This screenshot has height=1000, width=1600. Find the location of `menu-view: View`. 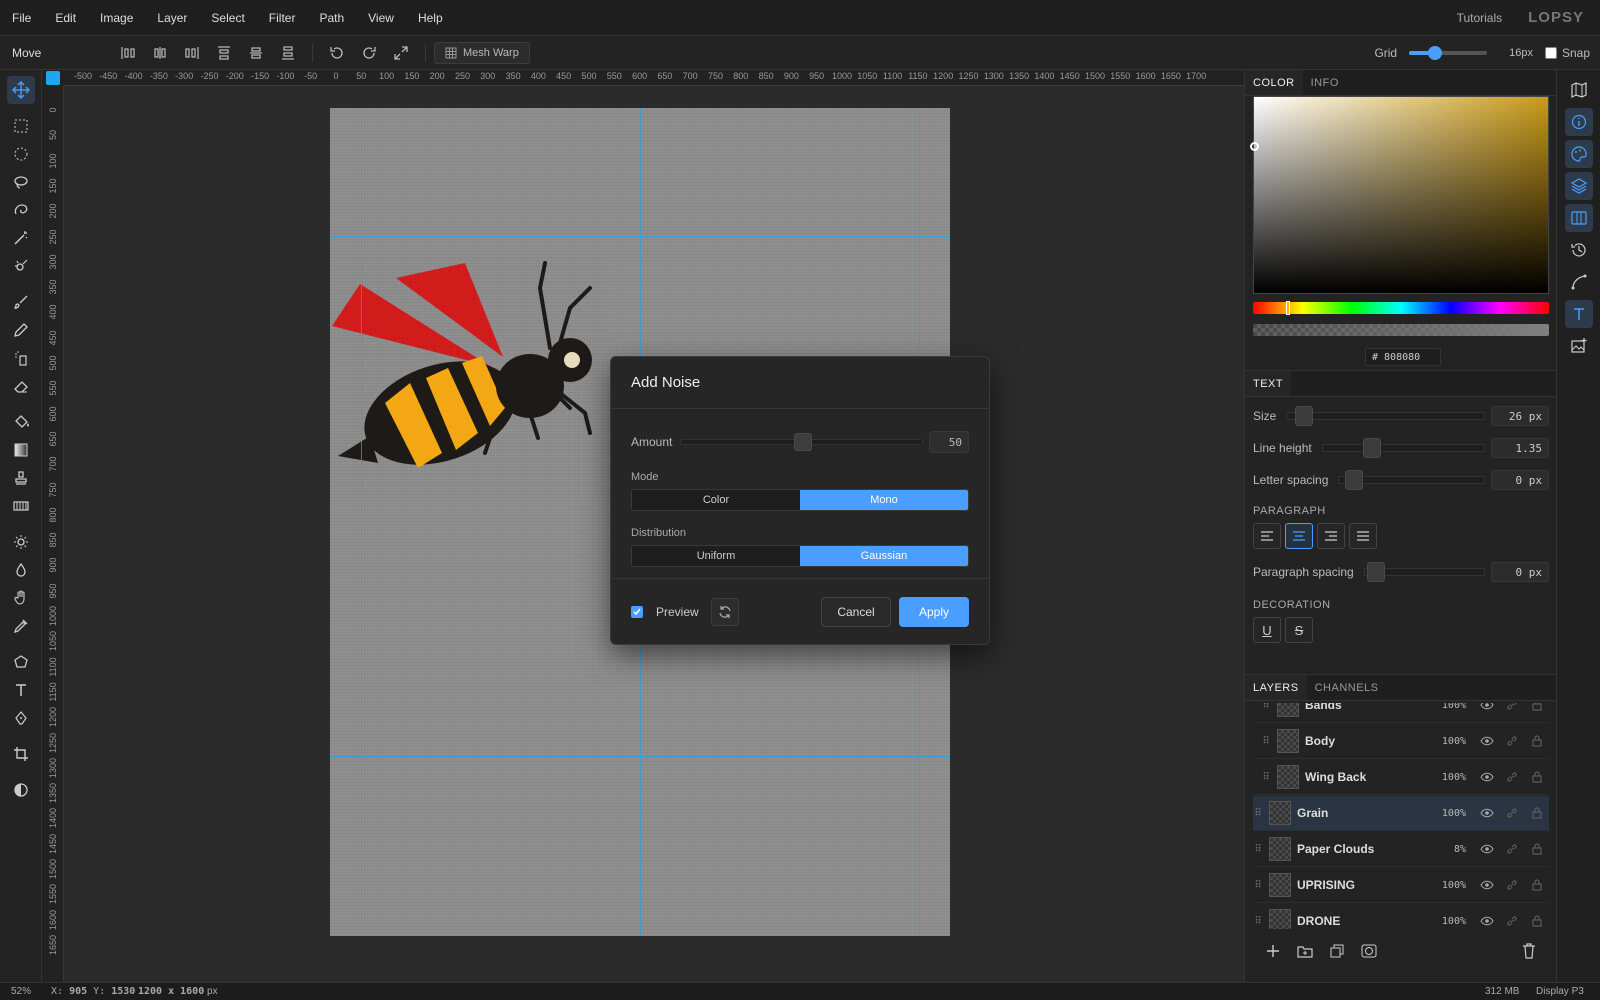

menu-view: View is located at coordinates (381, 18).